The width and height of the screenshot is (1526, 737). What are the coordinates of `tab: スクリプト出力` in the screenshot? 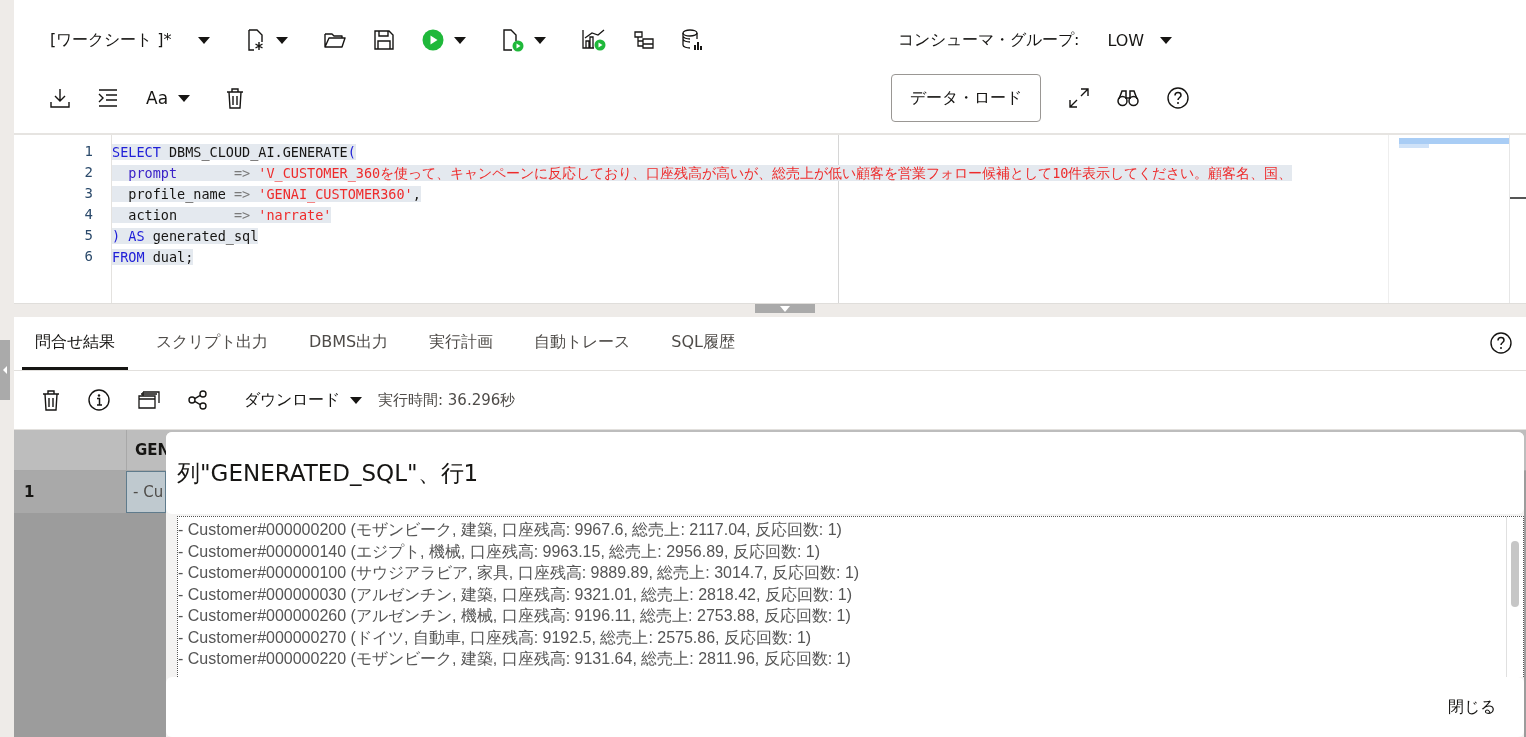 It's located at (212, 343).